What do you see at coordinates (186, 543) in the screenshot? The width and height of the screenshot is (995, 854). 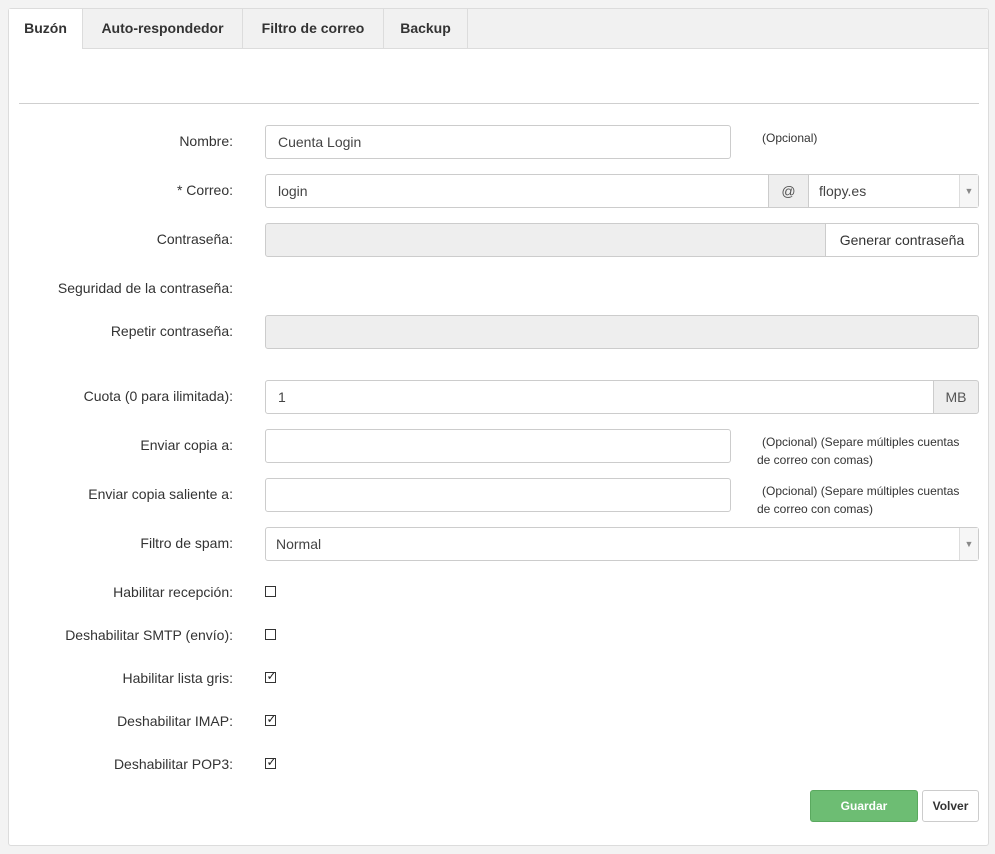 I see `spam-label: Filtro de spam:` at bounding box center [186, 543].